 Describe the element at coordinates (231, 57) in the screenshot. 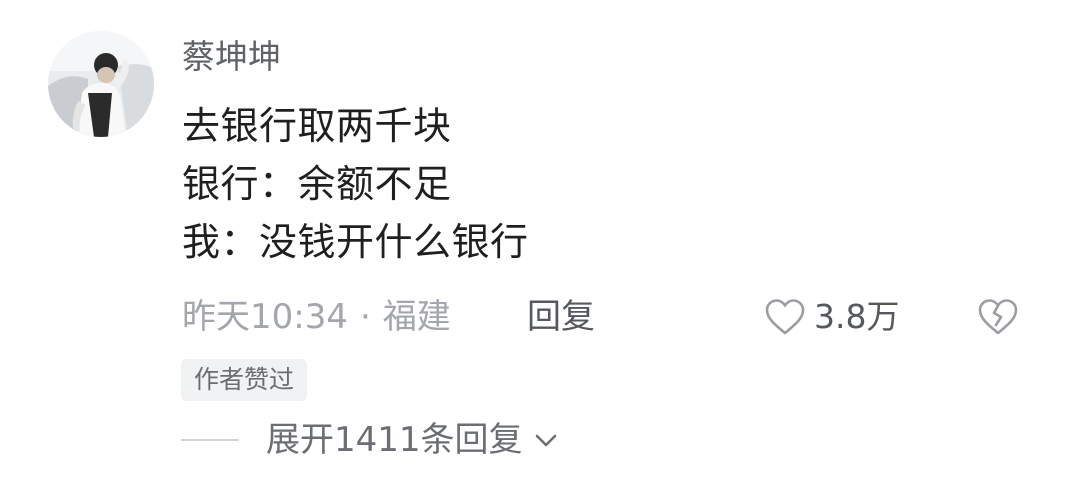

I see `username: 蔡坤坤` at that location.